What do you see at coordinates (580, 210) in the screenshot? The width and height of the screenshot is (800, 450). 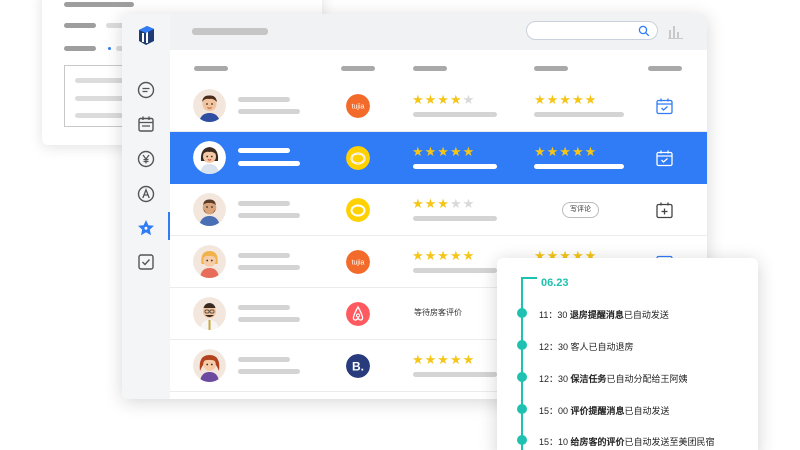 I see `write-review-button: 写评论` at bounding box center [580, 210].